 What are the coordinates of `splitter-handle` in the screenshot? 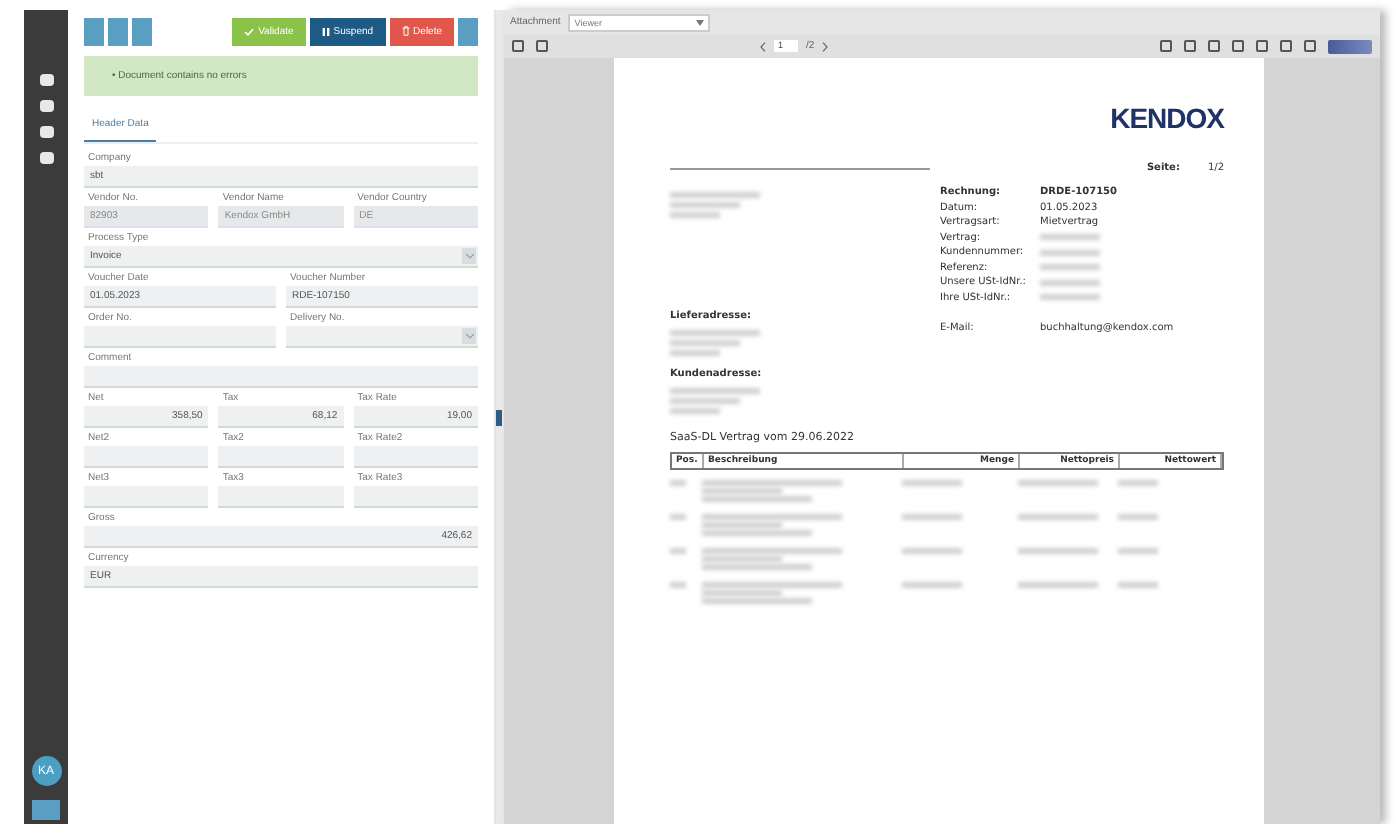 It's located at (499, 417).